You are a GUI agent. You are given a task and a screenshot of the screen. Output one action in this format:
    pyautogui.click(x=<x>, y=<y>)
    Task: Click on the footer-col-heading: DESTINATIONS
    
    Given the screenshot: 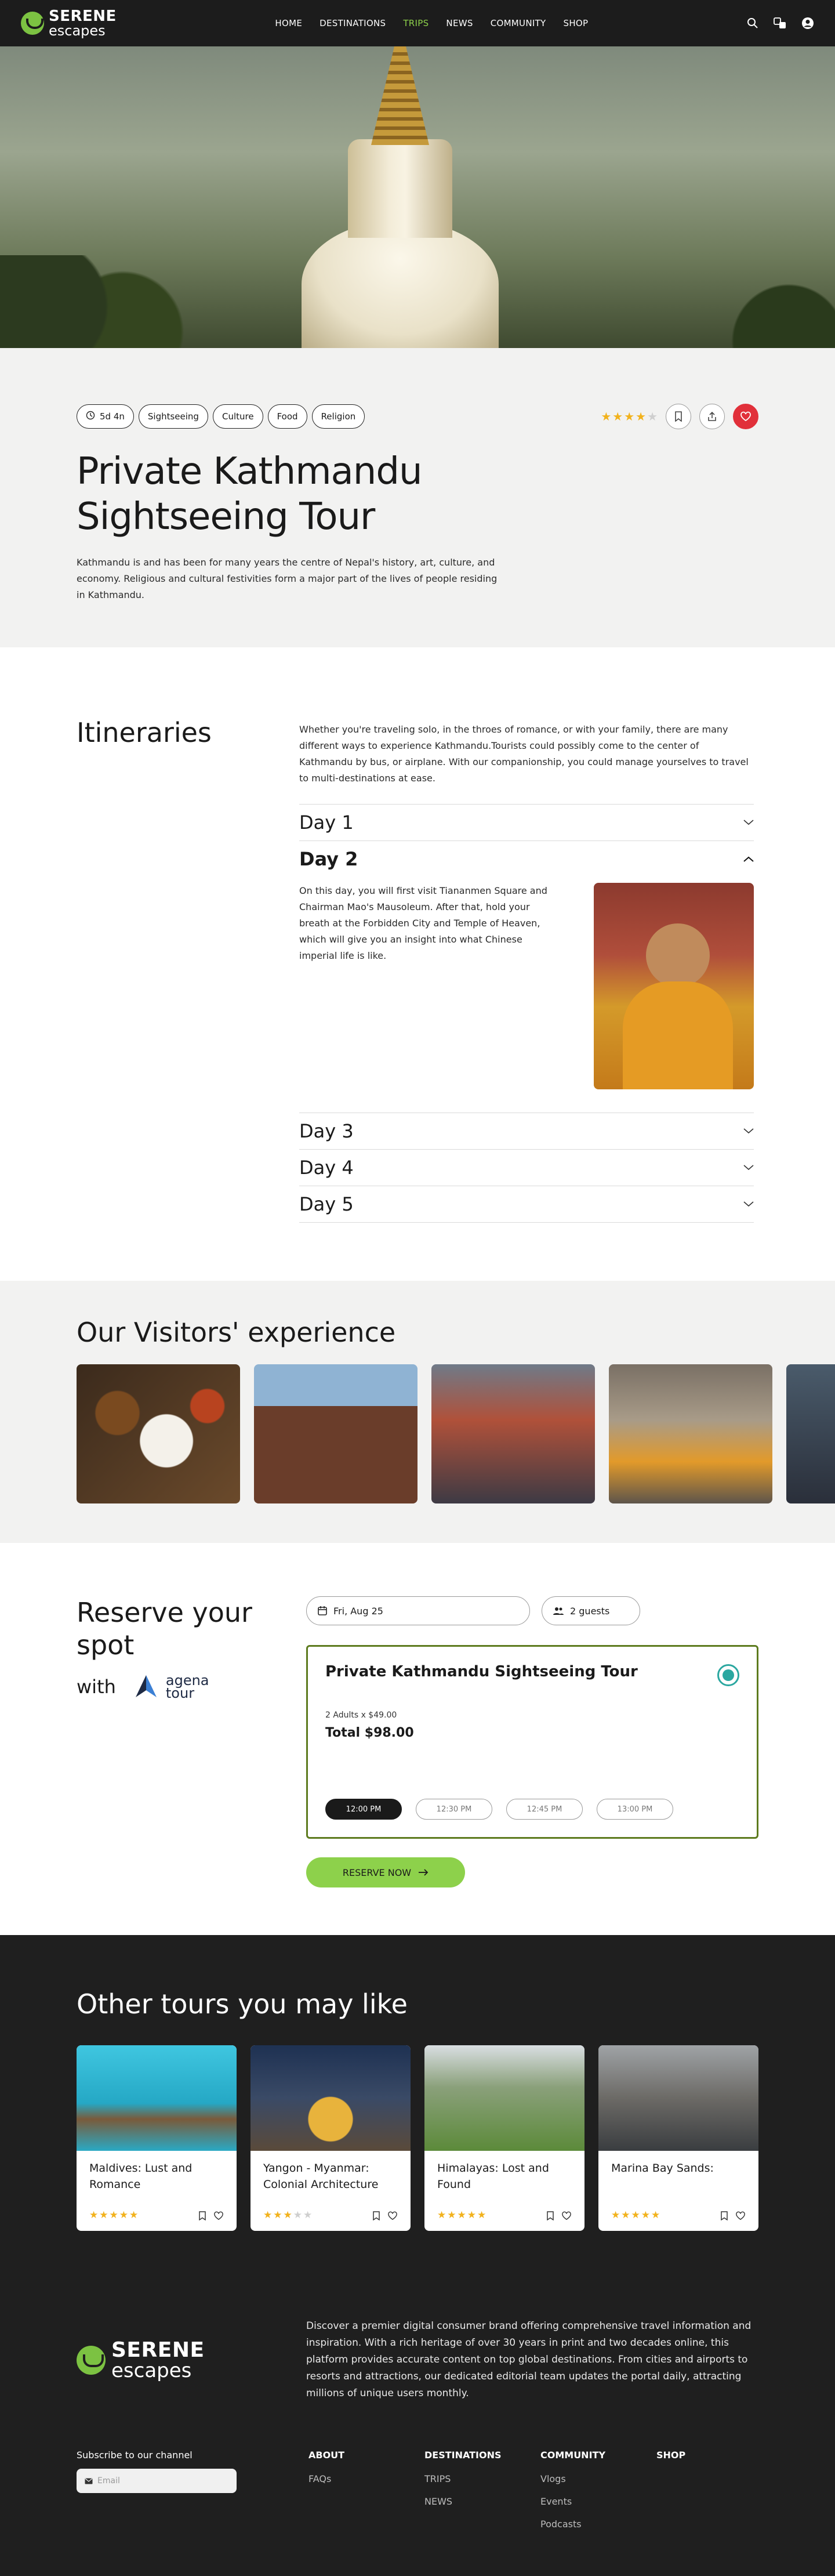 What is the action you would take?
    pyautogui.click(x=482, y=2455)
    